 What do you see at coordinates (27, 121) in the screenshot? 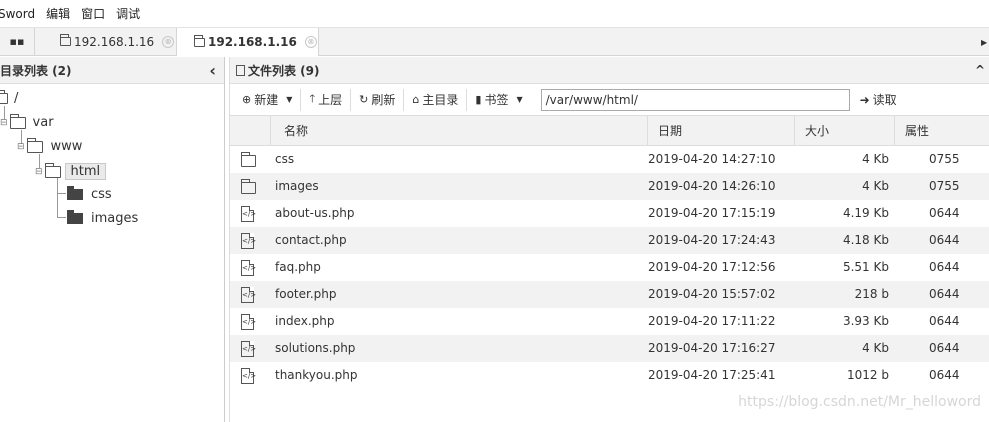
I see `tree-node-var: ⊟ var` at bounding box center [27, 121].